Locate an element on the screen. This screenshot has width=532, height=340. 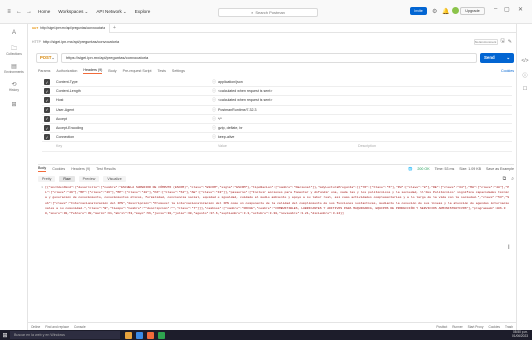
tab-settings: Settings is located at coordinates (178, 71).